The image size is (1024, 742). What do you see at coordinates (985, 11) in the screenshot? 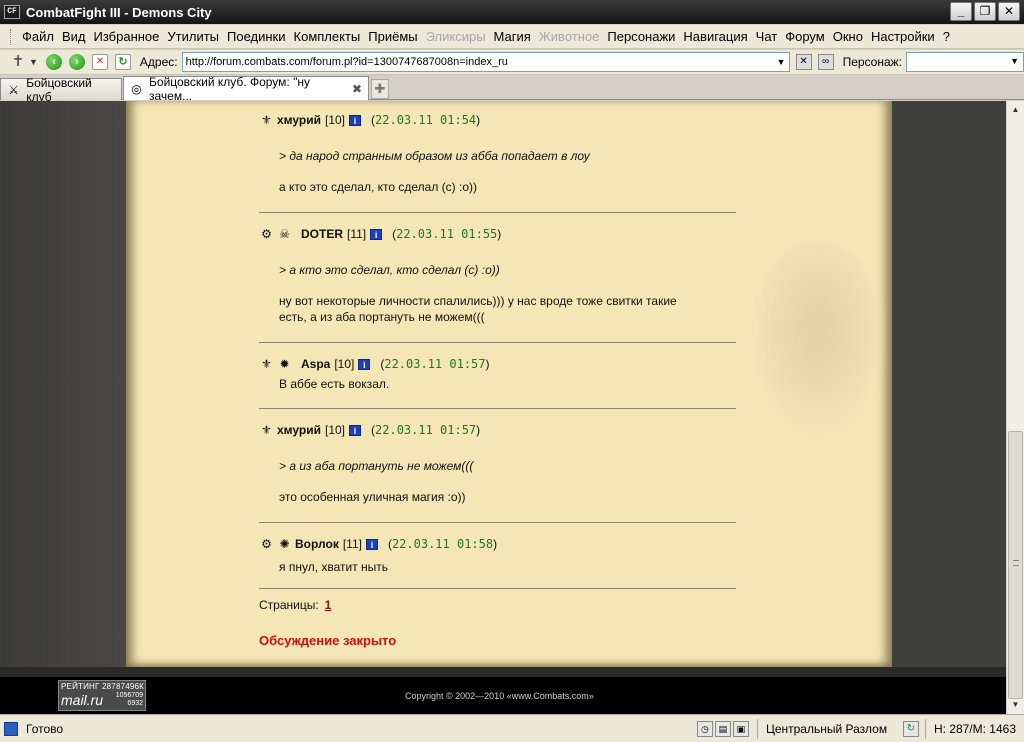
I see `maximize-button: ❐` at bounding box center [985, 11].